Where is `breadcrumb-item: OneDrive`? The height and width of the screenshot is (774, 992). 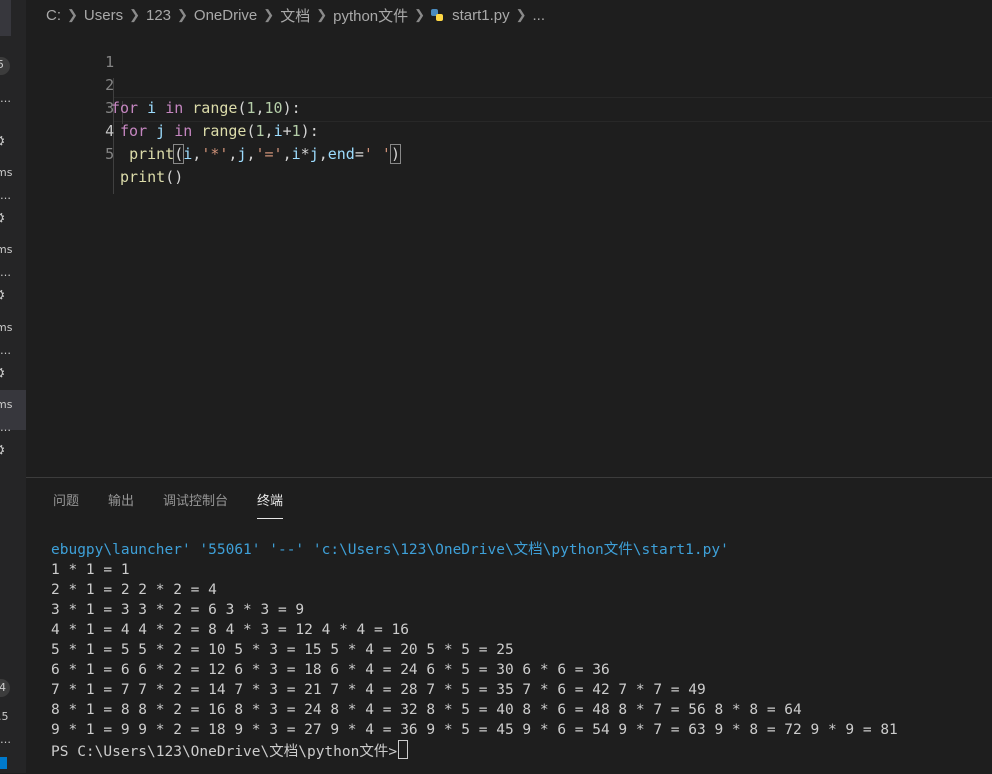 breadcrumb-item: OneDrive is located at coordinates (225, 15).